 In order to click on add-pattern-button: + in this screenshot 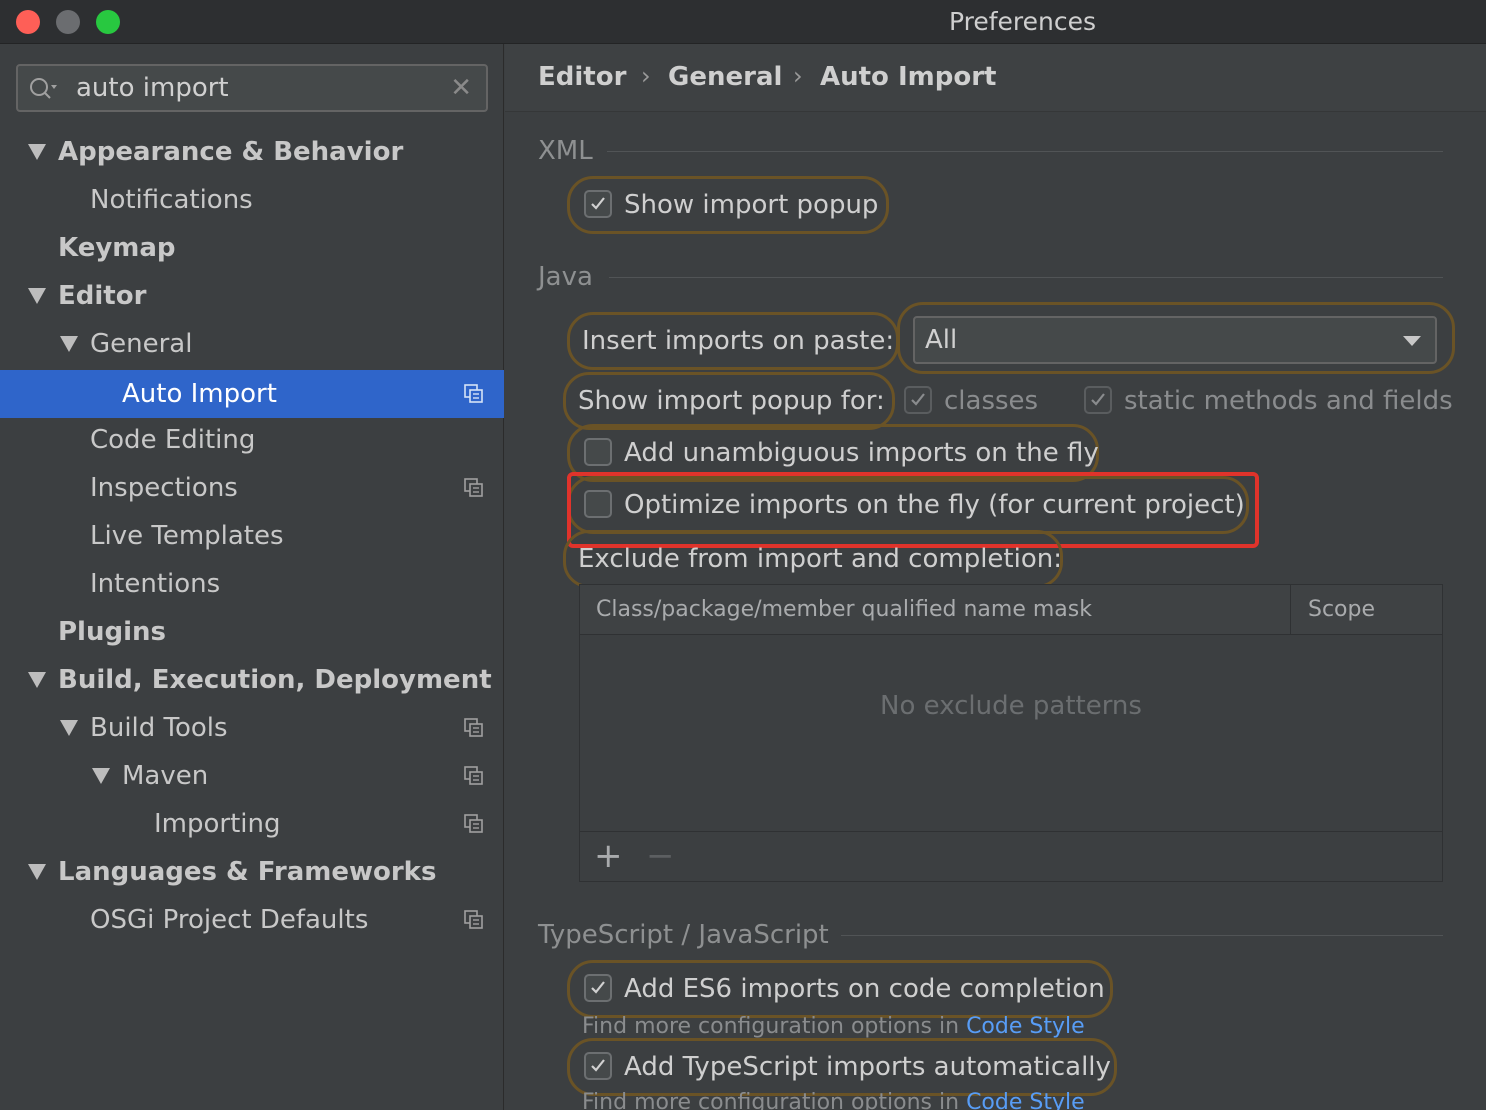, I will do `click(608, 856)`.